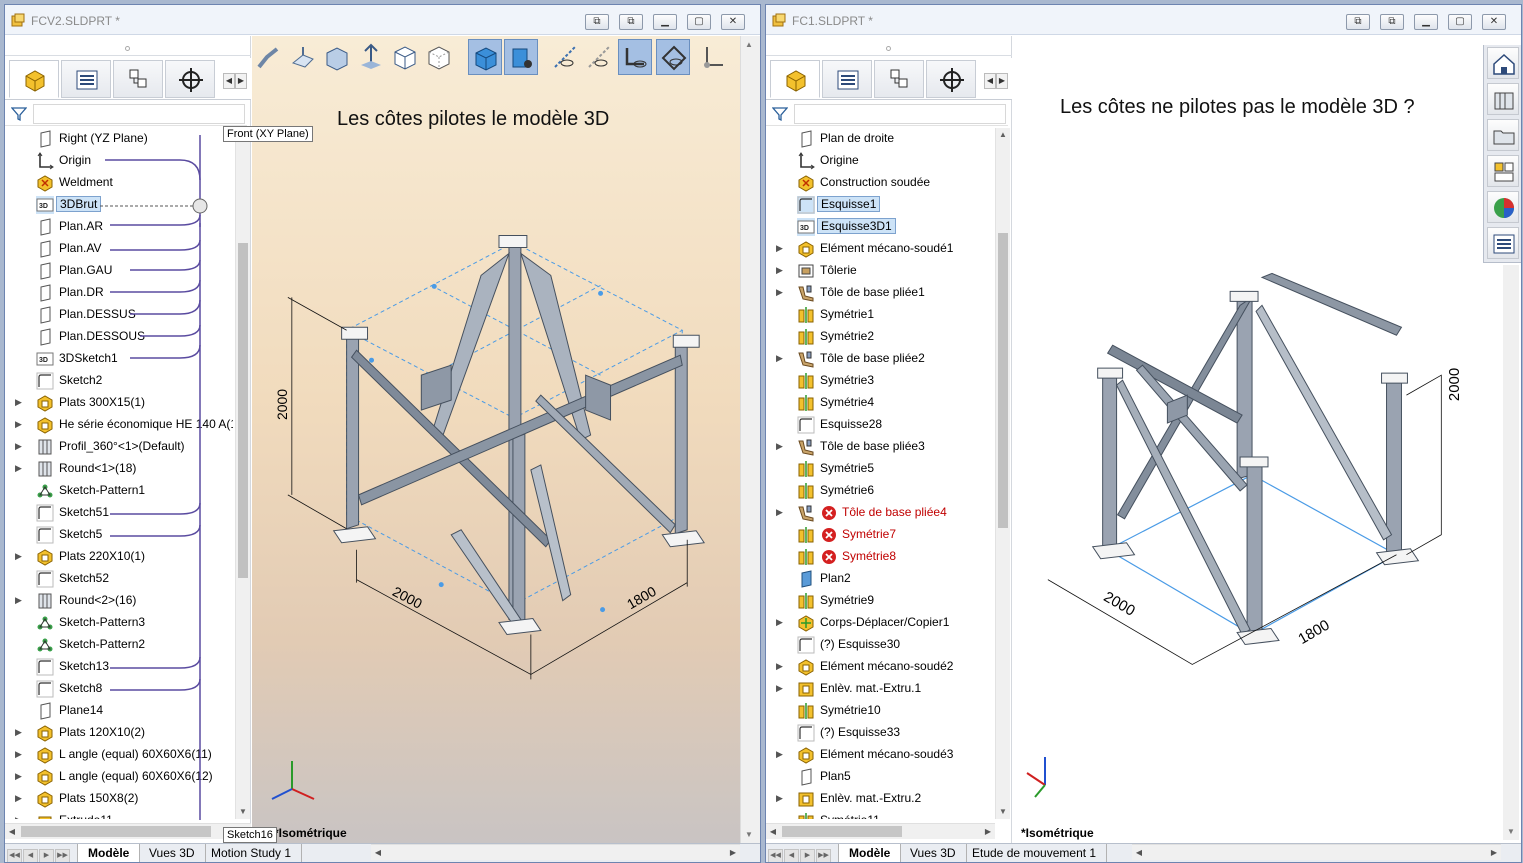  I want to click on tree-item: ▶ Tôle de base pliée1, so click(880, 293).